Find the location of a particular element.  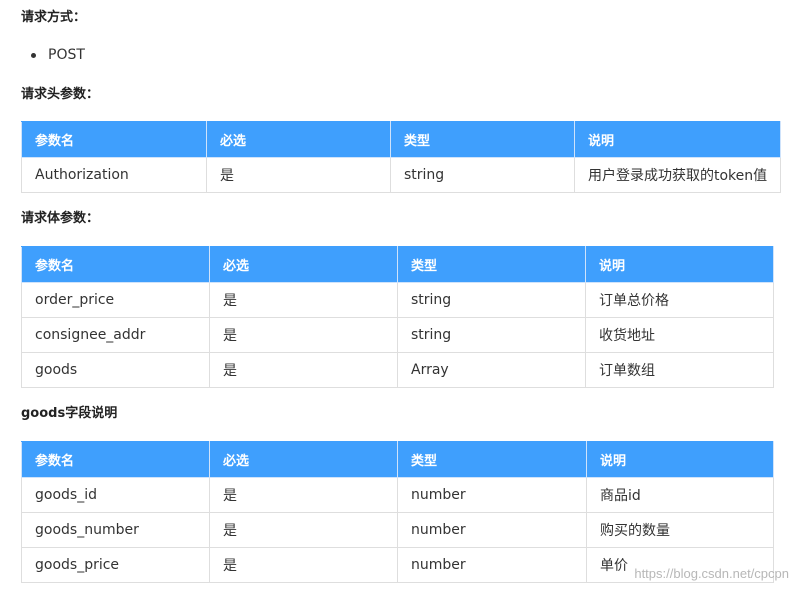

table-row: goods_number 是 number 购买的数量 is located at coordinates (397, 530).